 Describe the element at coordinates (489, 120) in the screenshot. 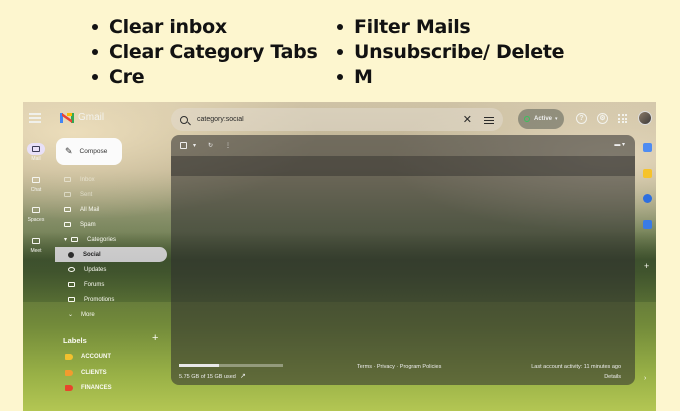

I see `search-options-icon` at that location.